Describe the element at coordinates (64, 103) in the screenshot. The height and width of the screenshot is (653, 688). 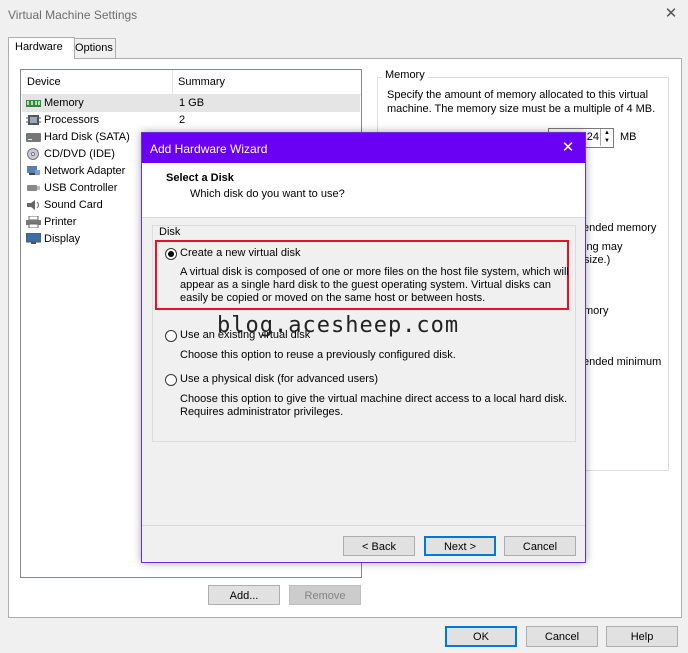
I see `device-name: Memory` at that location.